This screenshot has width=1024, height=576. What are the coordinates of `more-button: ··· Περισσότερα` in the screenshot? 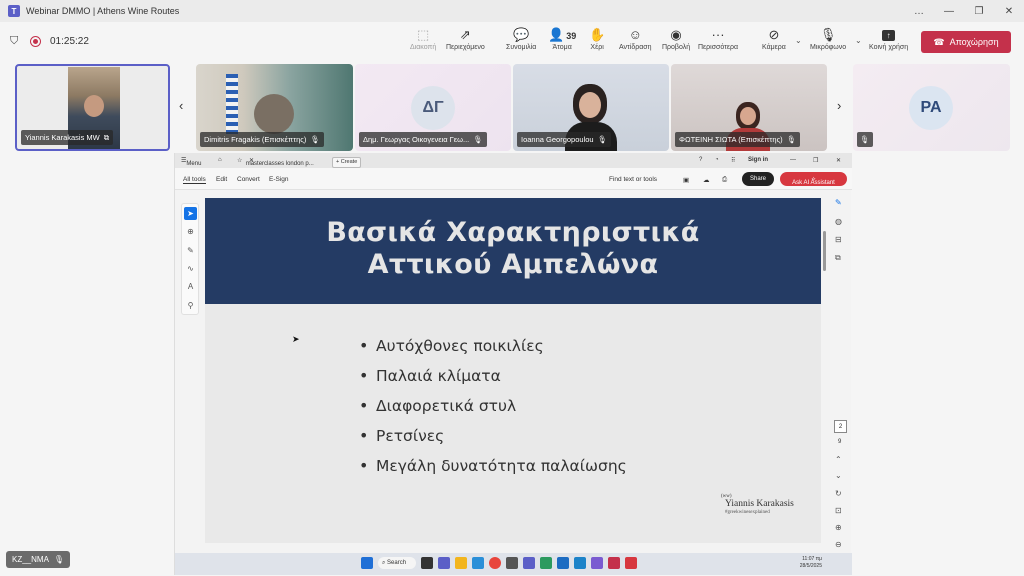 It's located at (718, 39).